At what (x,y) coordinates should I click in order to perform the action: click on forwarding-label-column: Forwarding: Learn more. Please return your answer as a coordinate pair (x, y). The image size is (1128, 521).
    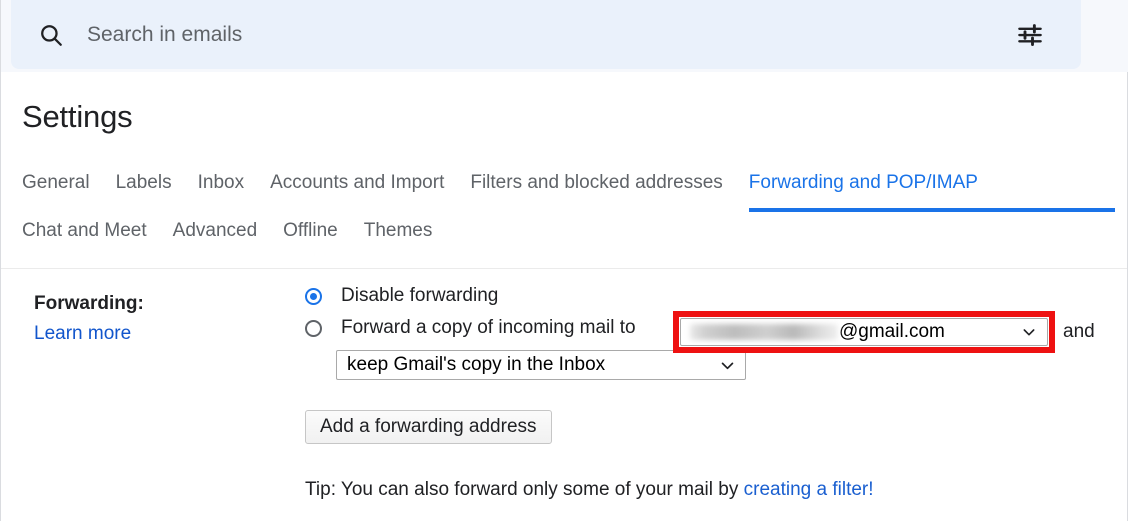
    Looking at the image, I should click on (159, 319).